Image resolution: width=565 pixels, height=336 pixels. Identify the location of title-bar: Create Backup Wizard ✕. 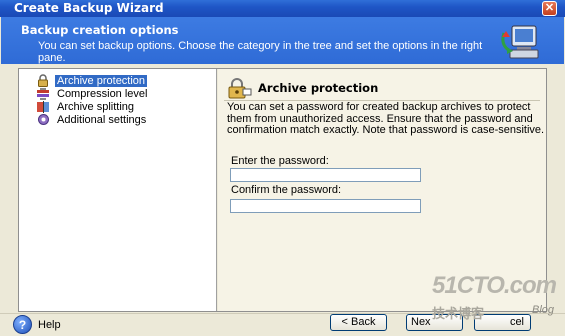
(282, 8).